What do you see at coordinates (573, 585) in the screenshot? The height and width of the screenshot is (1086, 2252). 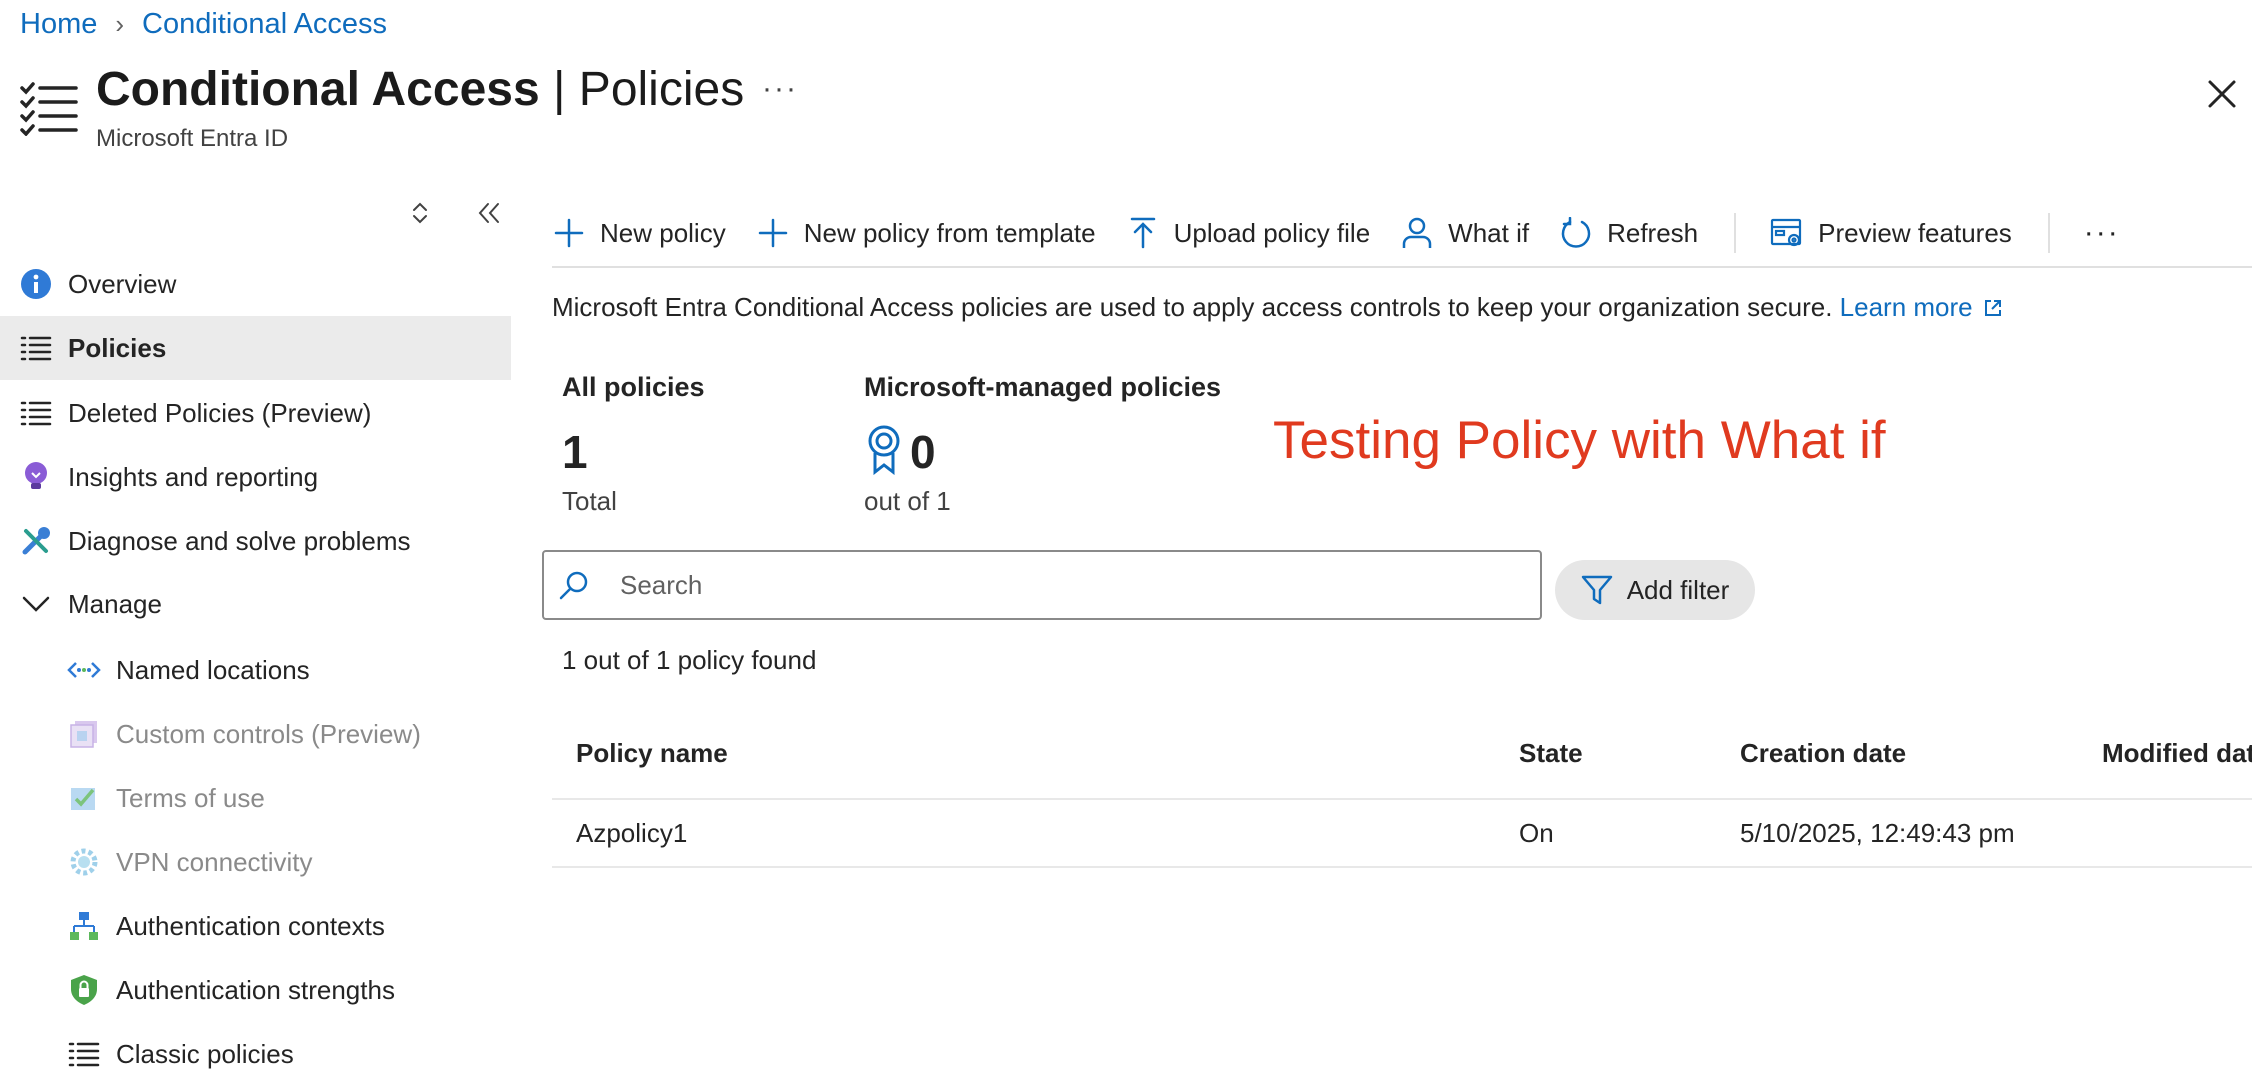 I see `search-icon` at bounding box center [573, 585].